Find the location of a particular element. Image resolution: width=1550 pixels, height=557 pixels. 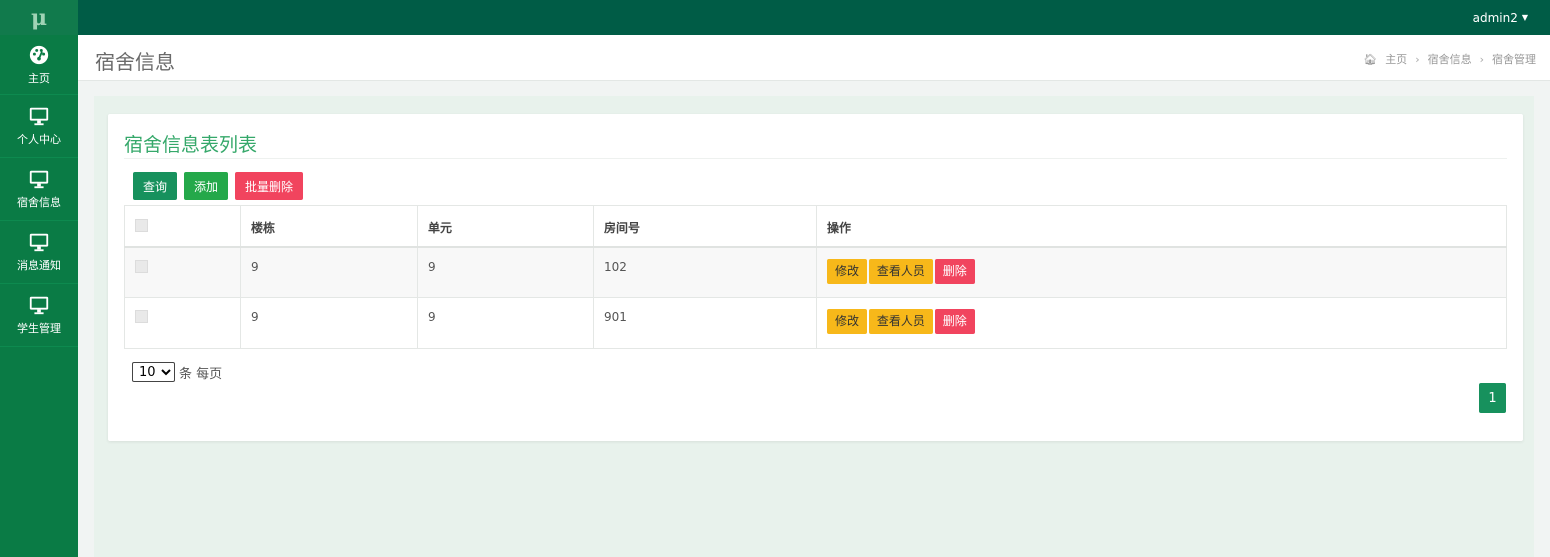

app-logo: μ is located at coordinates (39, 17).